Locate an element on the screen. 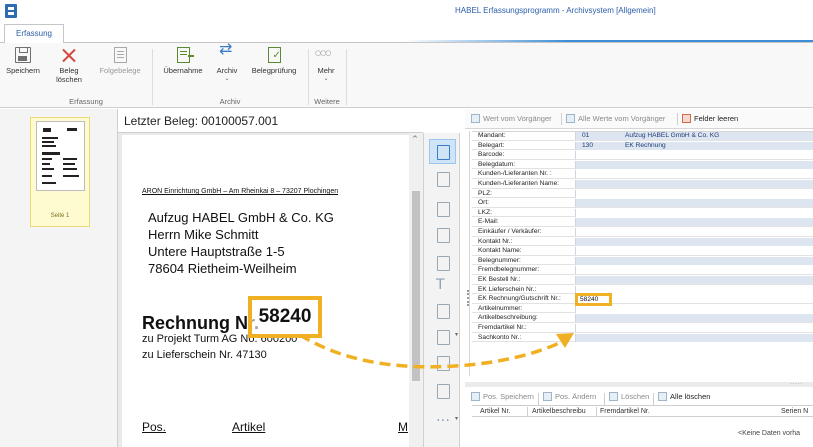 The height and width of the screenshot is (447, 813). contact-name-field is located at coordinates (694, 251).